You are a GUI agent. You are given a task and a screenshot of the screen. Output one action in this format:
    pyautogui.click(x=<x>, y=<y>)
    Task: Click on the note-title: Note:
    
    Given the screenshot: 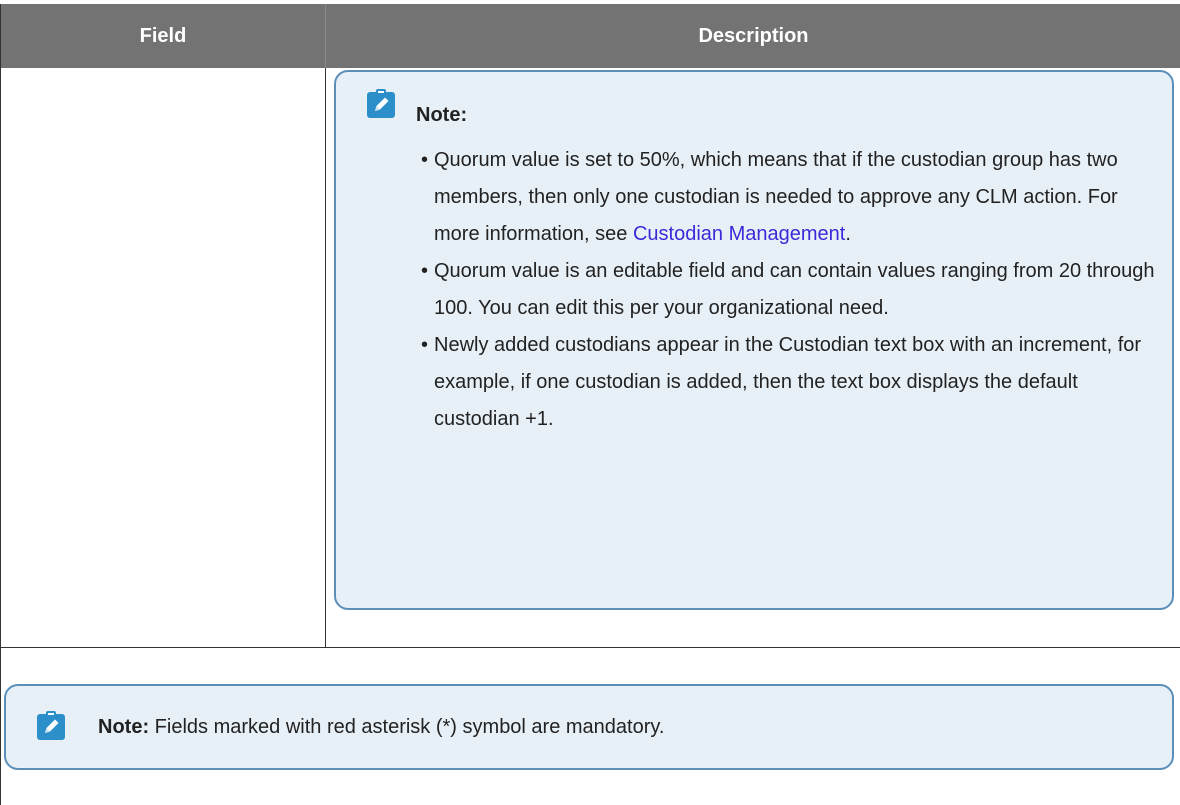 What is the action you would take?
    pyautogui.click(x=442, y=115)
    